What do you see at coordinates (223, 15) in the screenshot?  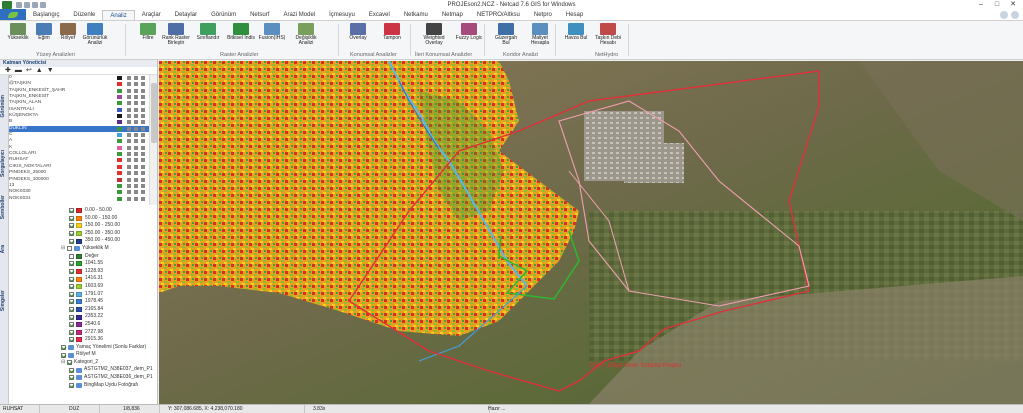 I see `tab-g-r-n-m: Görünüm` at bounding box center [223, 15].